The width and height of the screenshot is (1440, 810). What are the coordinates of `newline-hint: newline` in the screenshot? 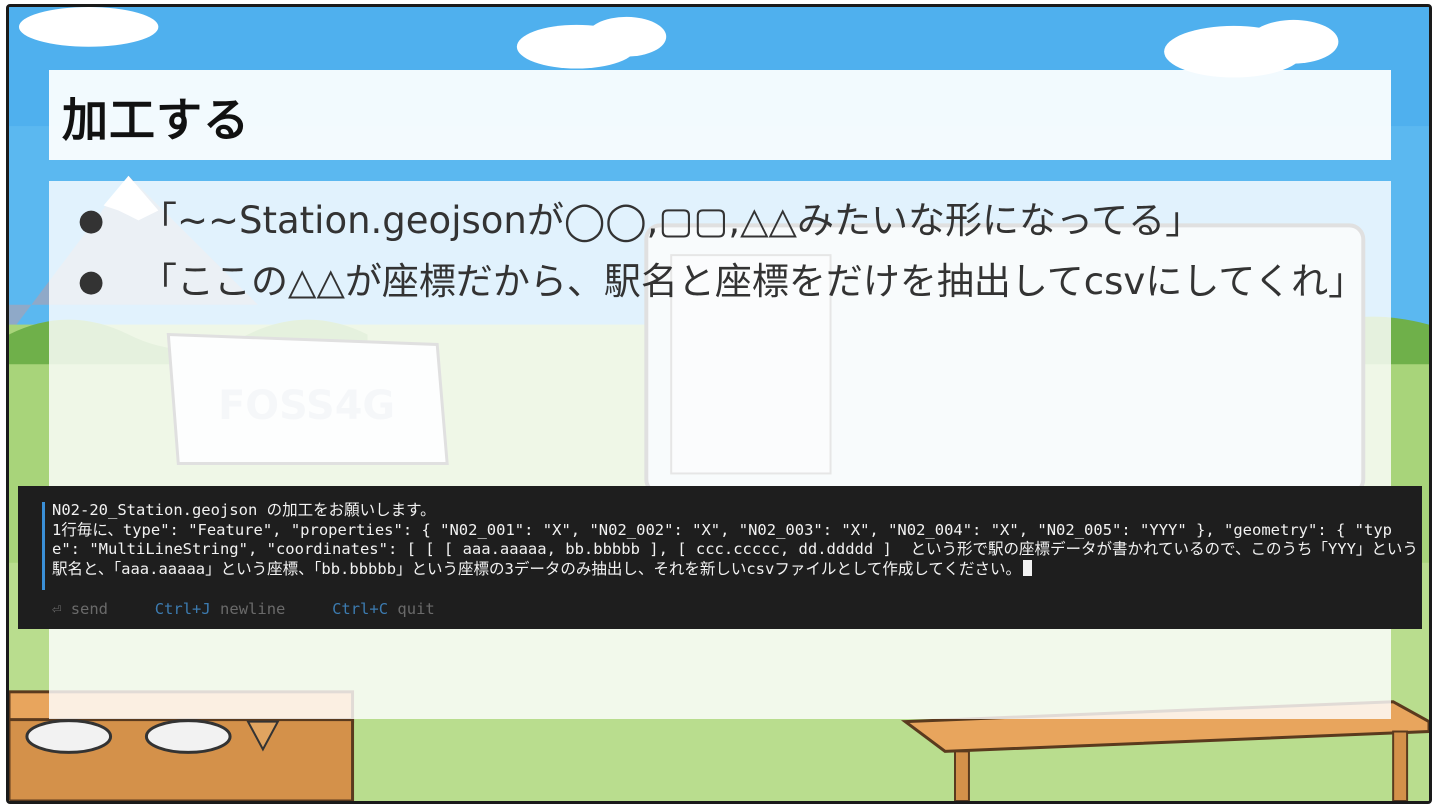 It's located at (253, 609).